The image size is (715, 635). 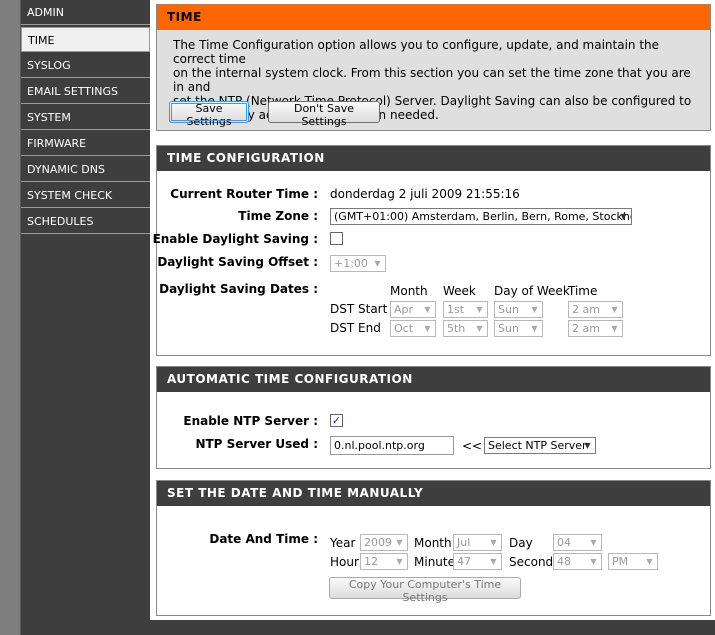 What do you see at coordinates (85, 39) in the screenshot?
I see `sidebar-item-time: TIME` at bounding box center [85, 39].